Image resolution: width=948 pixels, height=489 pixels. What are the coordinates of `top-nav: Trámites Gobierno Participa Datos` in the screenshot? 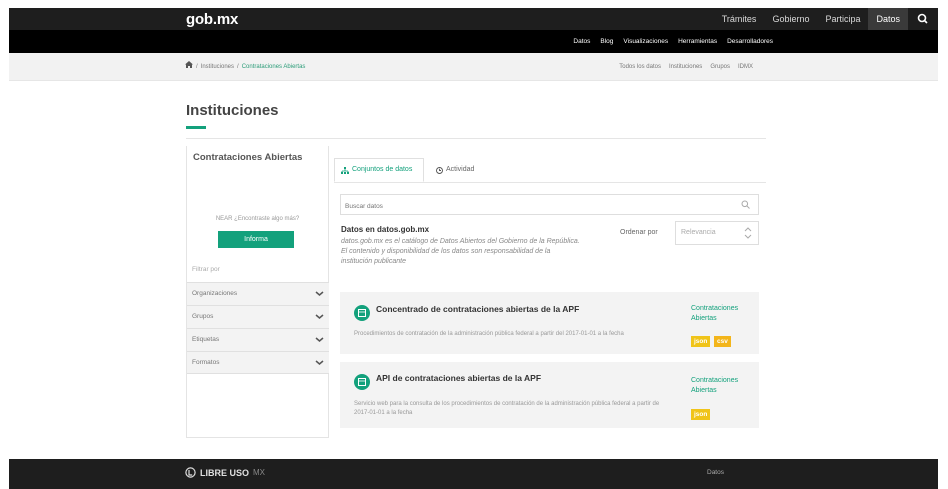 It's located at (826, 19).